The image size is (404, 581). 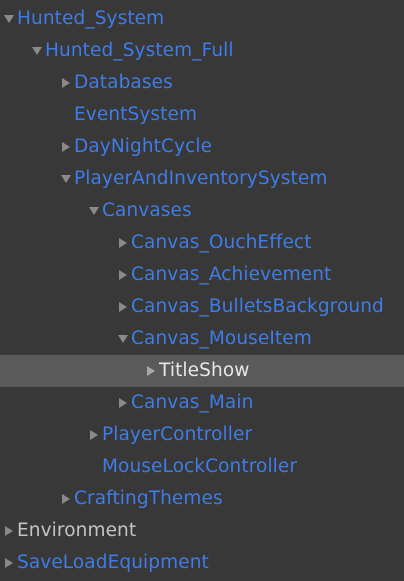 I want to click on tree-row-label: Canvas_Main, so click(x=192, y=402).